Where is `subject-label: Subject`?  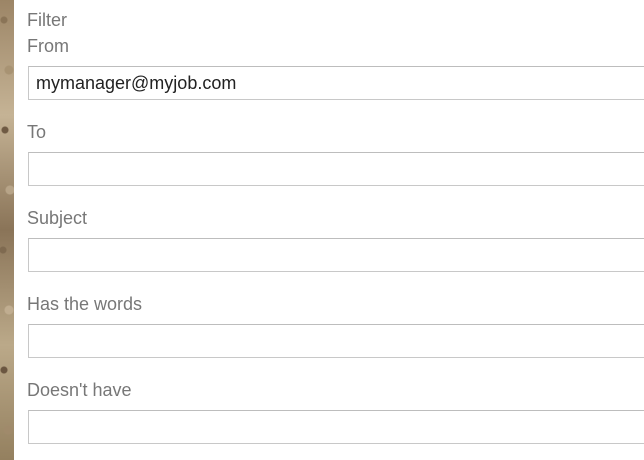 subject-label: Subject is located at coordinates (57, 218).